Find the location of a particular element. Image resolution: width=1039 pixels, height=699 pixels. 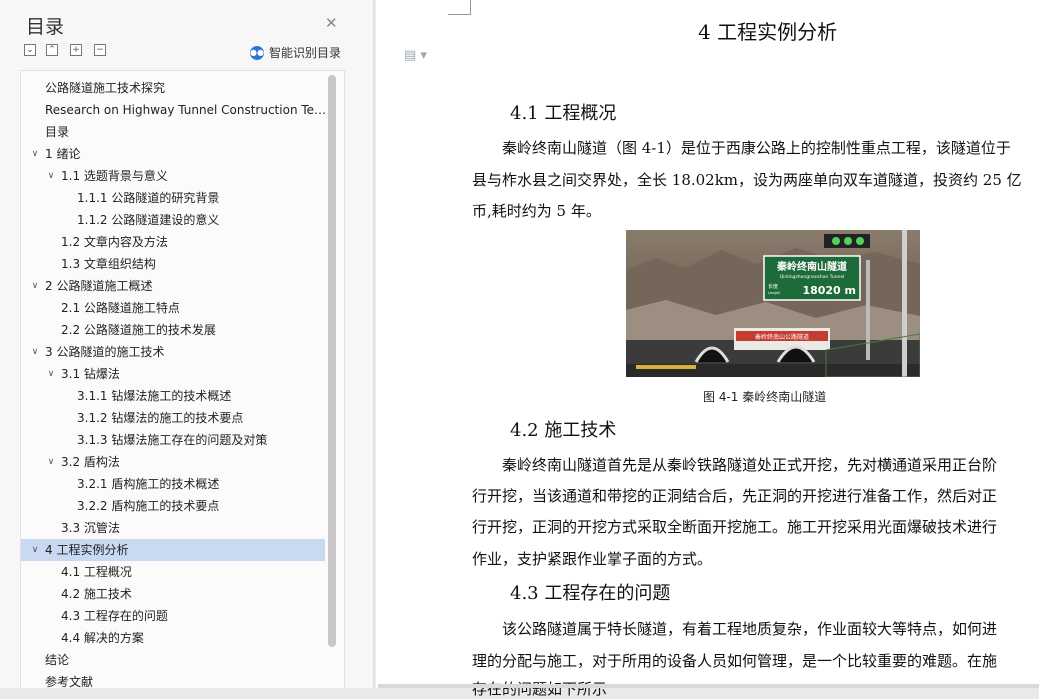

toc-item-label: 3.2.2 盾构施工的技术要点 is located at coordinates (148, 506).